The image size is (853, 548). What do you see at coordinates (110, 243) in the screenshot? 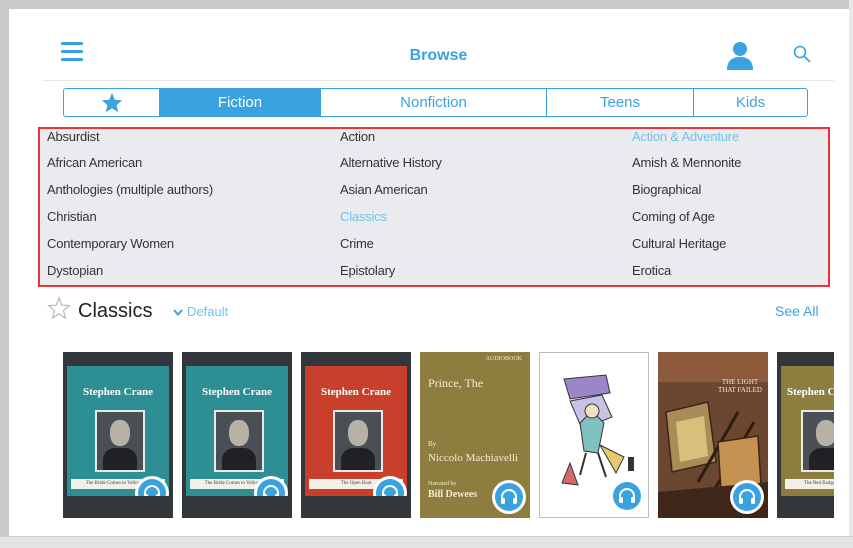
I see `genre-contemporary-women: Contemporary Women` at bounding box center [110, 243].